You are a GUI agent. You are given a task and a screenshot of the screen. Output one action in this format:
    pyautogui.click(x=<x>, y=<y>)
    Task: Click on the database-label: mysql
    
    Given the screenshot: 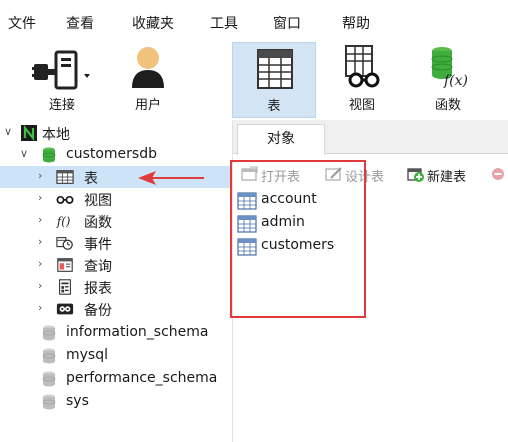 What is the action you would take?
    pyautogui.click(x=87, y=355)
    